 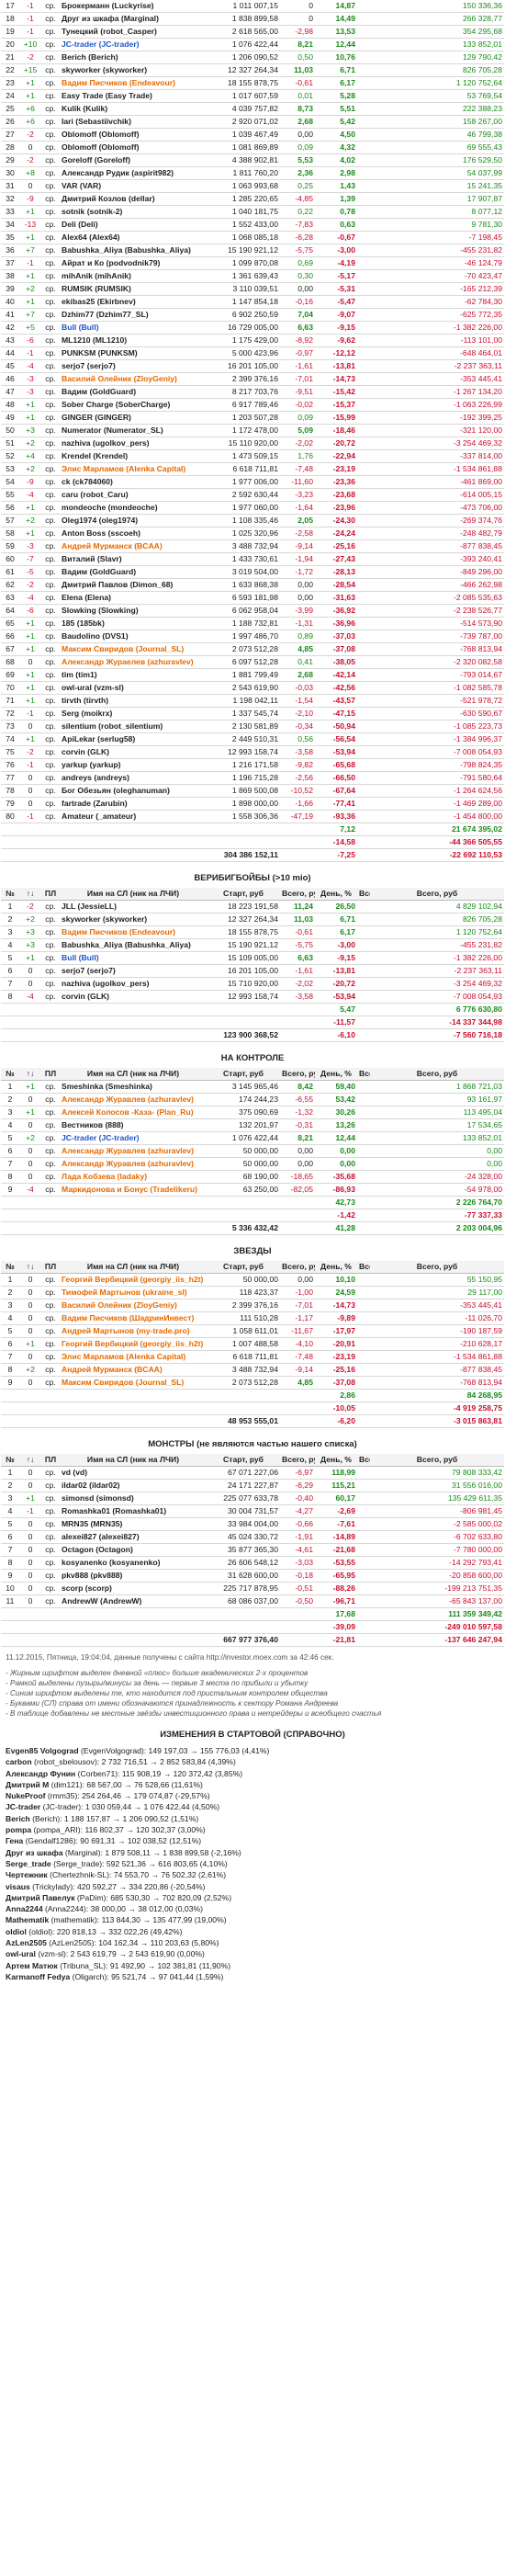 What do you see at coordinates (32, 1966) in the screenshot?
I see `change-trader-name: Артем Матюк` at bounding box center [32, 1966].